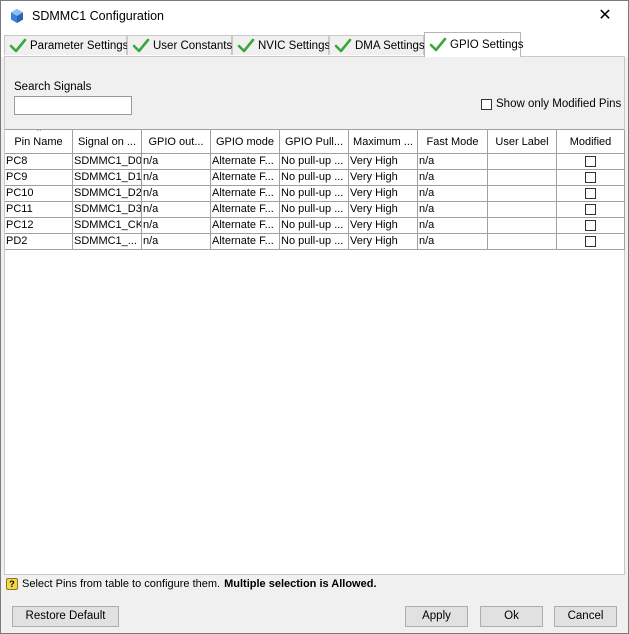 This screenshot has width=629, height=634. Describe the element at coordinates (585, 616) in the screenshot. I see `cancel-button: Cancel` at that location.